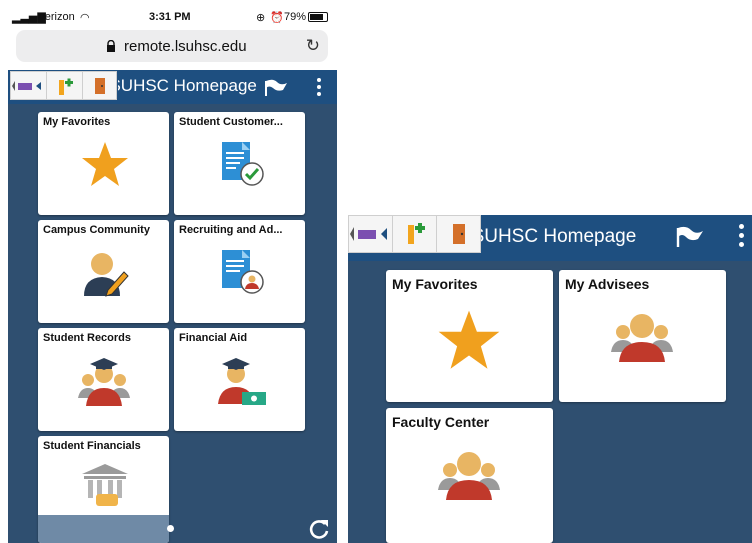 Image resolution: width=752 pixels, height=543 pixels. I want to click on clock: 3:31 PM, so click(170, 17).